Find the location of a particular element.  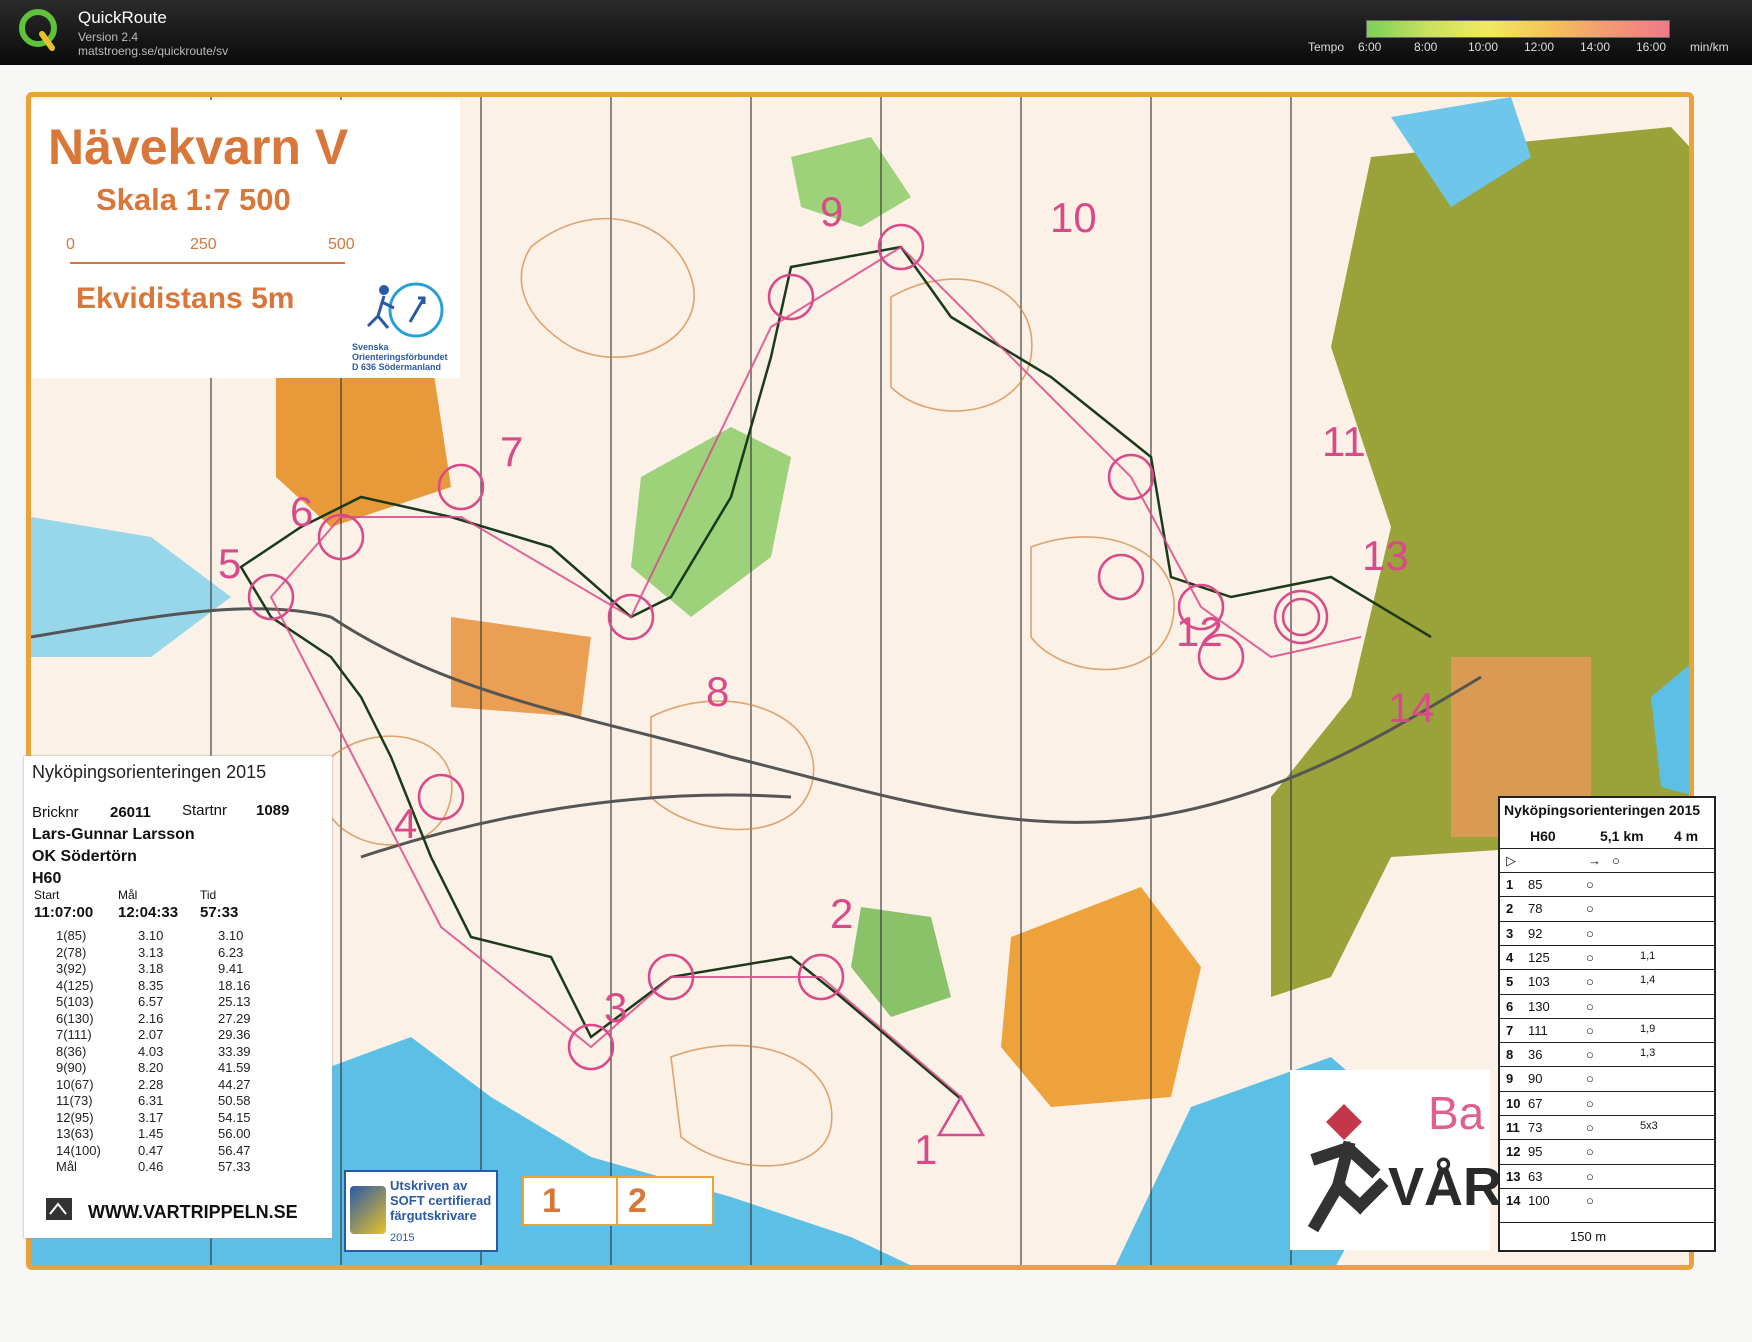

finish-distance: 150 m is located at coordinates (1588, 1236).